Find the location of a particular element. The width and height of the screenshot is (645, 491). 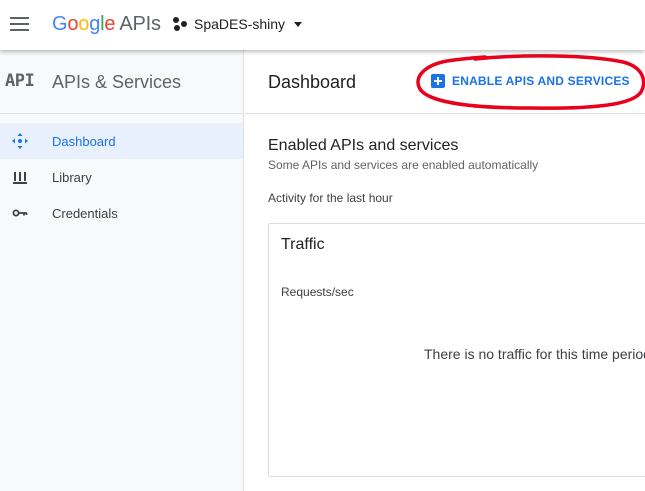

key-icon is located at coordinates (20, 213).